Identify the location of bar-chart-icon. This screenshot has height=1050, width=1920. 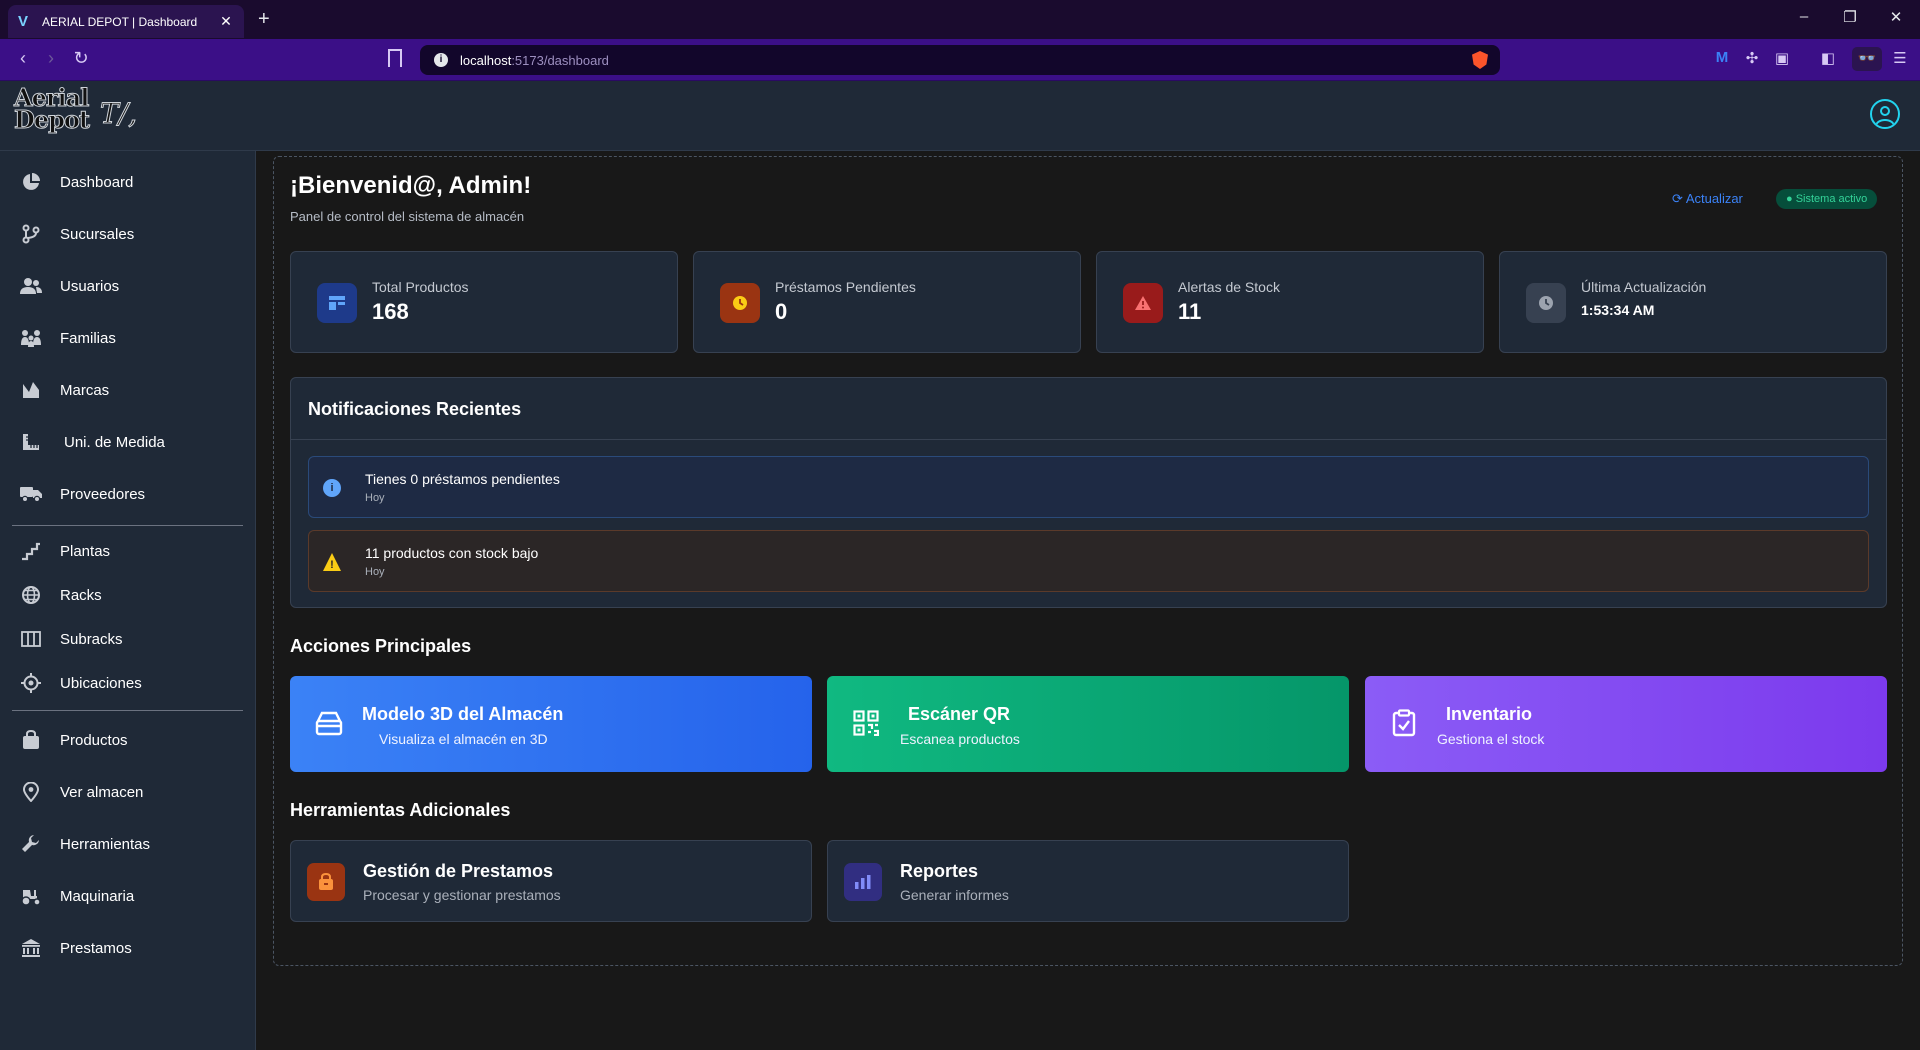
(863, 882).